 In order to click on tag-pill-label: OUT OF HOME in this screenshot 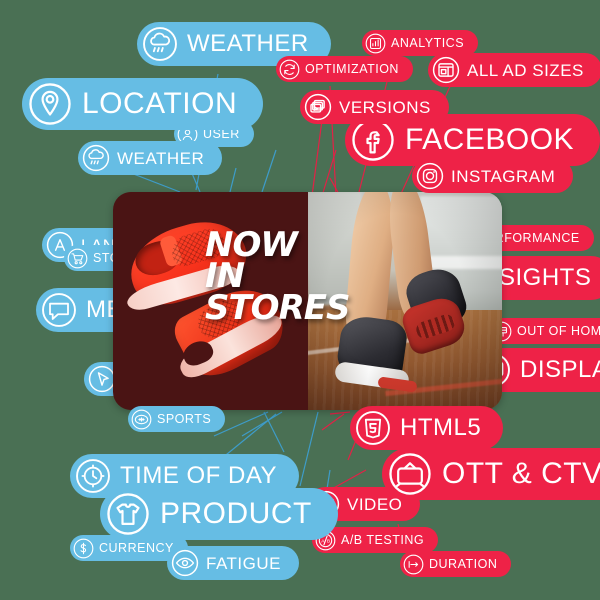, I will do `click(558, 331)`.